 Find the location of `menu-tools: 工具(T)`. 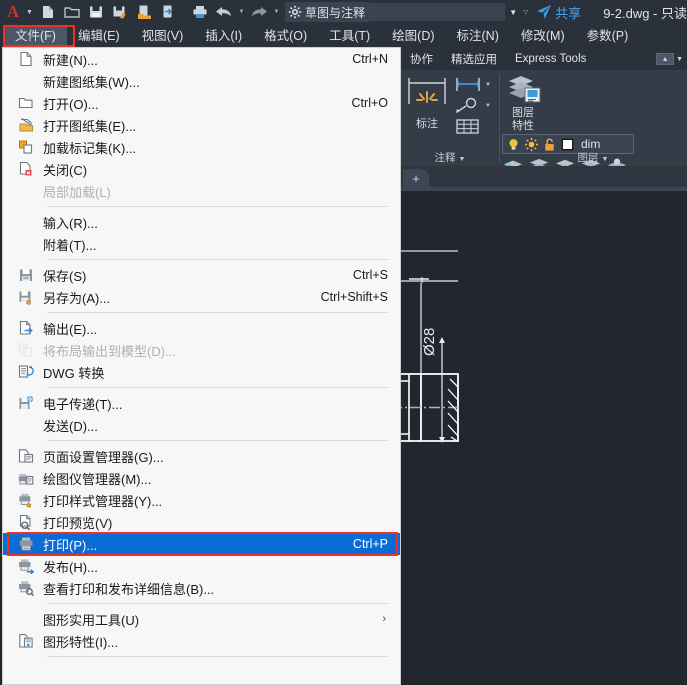

menu-tools: 工具(T) is located at coordinates (349, 36).